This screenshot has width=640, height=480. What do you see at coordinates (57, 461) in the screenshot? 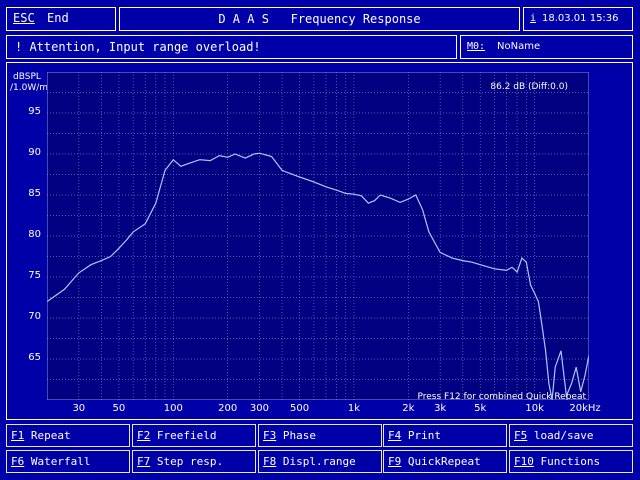
I see `fkey-label: Waterfall` at bounding box center [57, 461].